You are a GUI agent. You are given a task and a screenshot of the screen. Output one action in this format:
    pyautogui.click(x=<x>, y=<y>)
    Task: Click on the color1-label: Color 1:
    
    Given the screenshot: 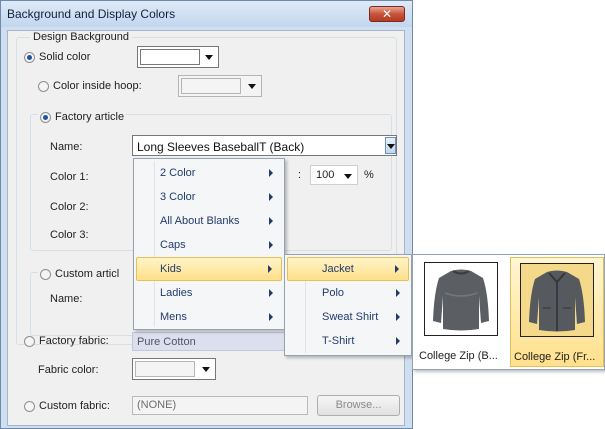 What is the action you would take?
    pyautogui.click(x=69, y=177)
    